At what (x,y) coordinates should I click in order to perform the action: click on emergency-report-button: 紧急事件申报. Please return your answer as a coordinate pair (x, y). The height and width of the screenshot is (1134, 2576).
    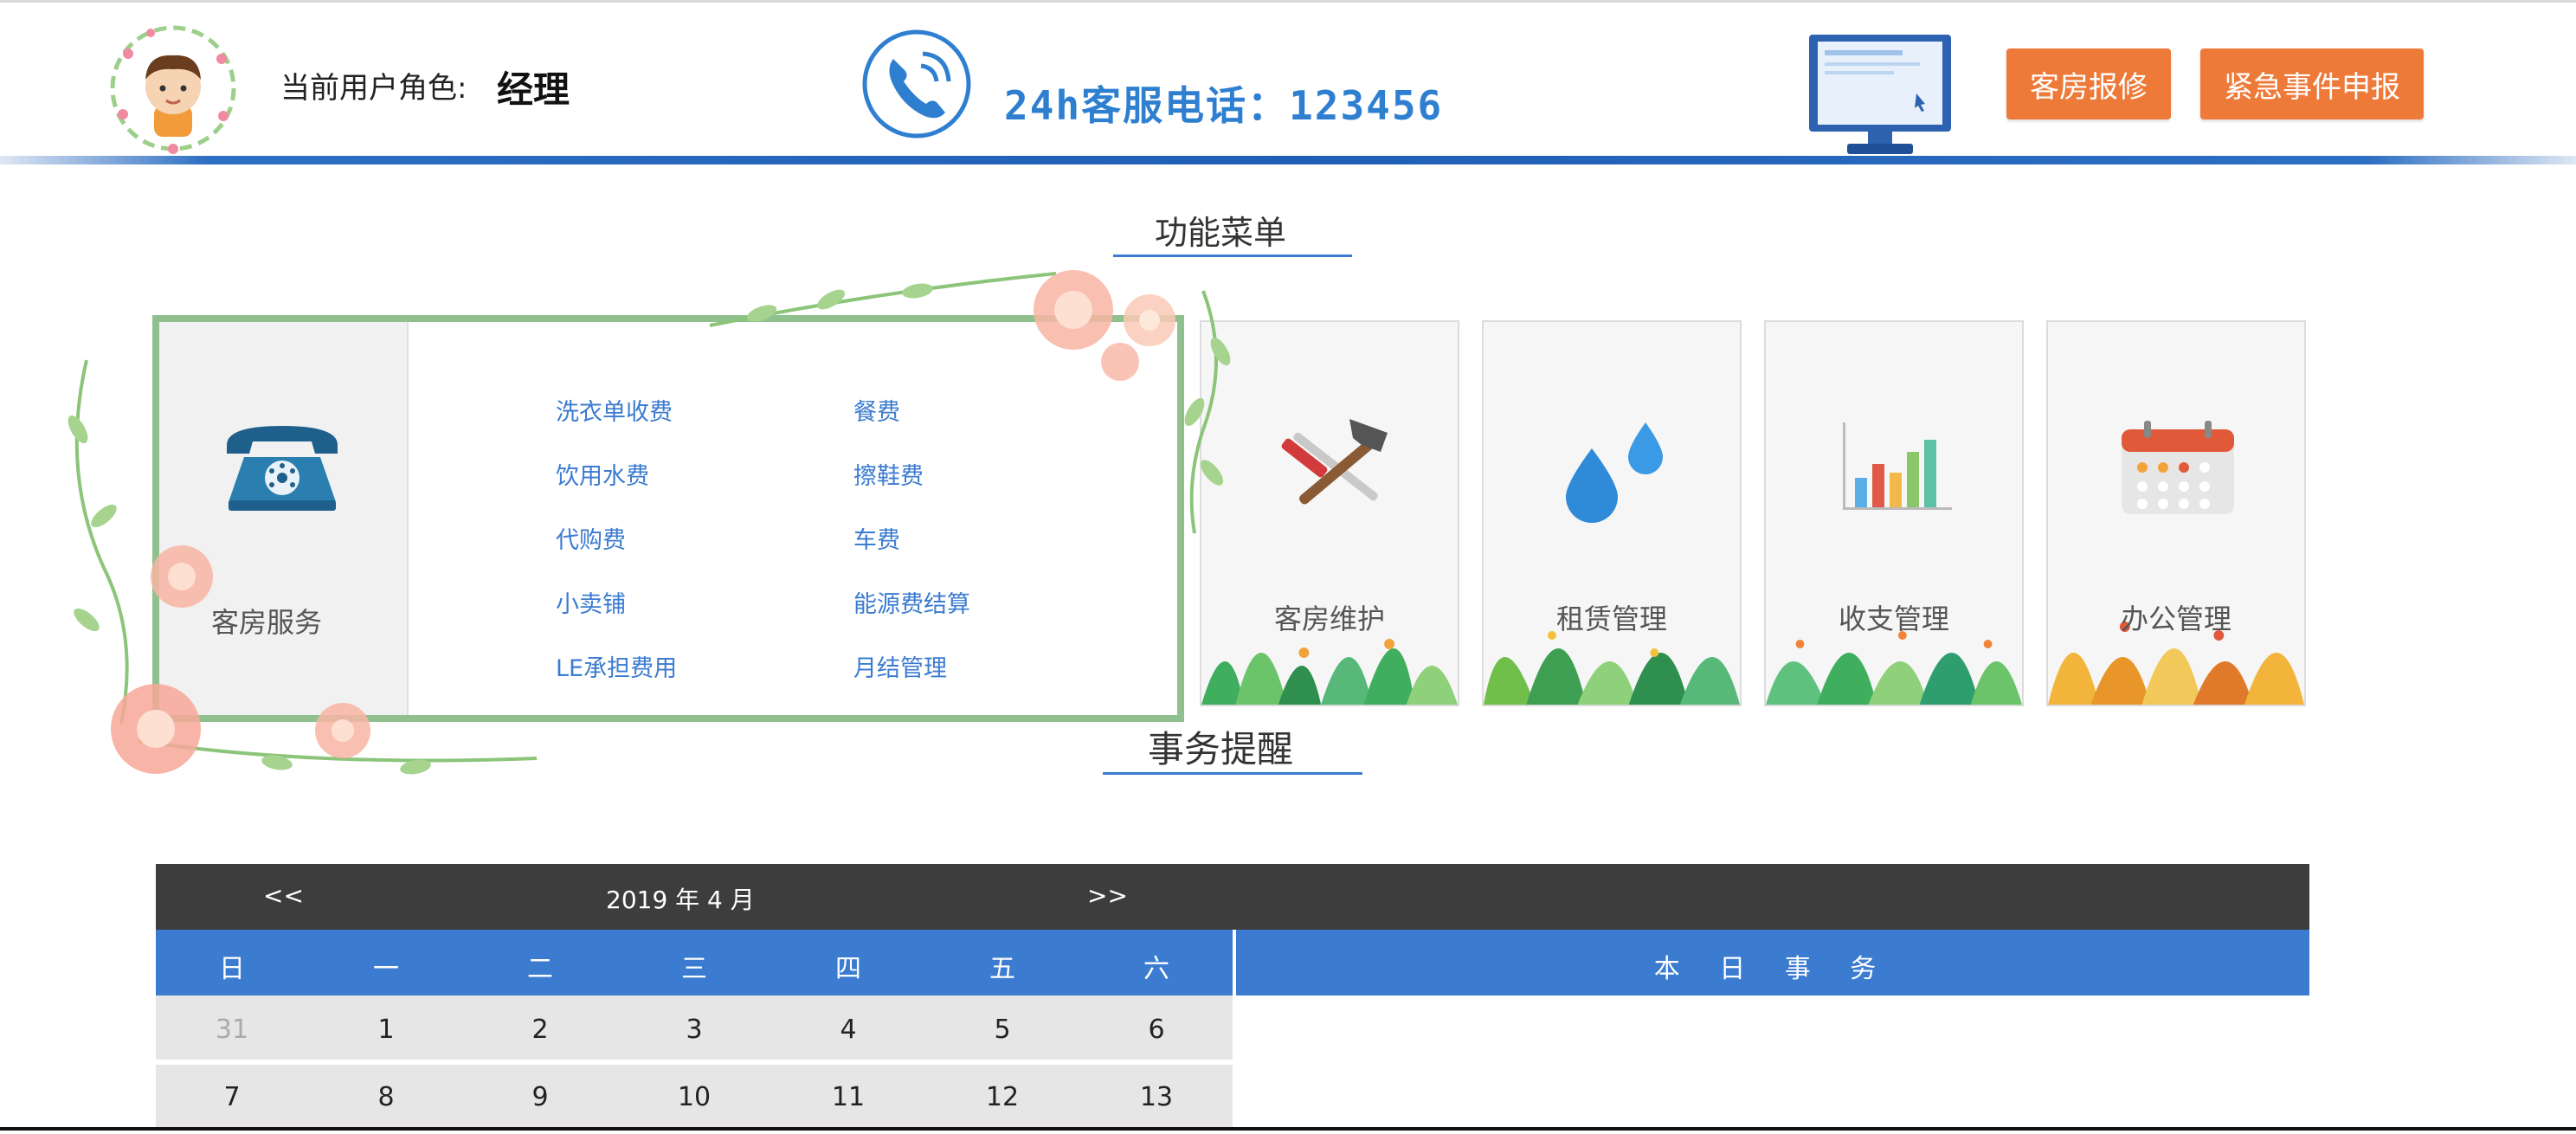
    Looking at the image, I should click on (2312, 83).